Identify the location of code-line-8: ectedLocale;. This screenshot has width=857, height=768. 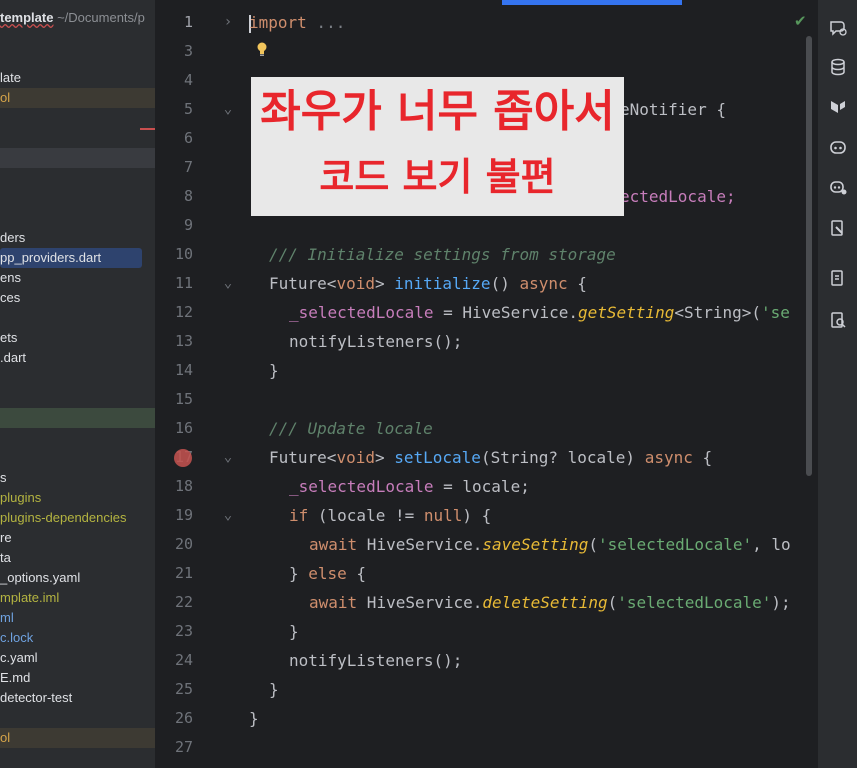
(678, 196).